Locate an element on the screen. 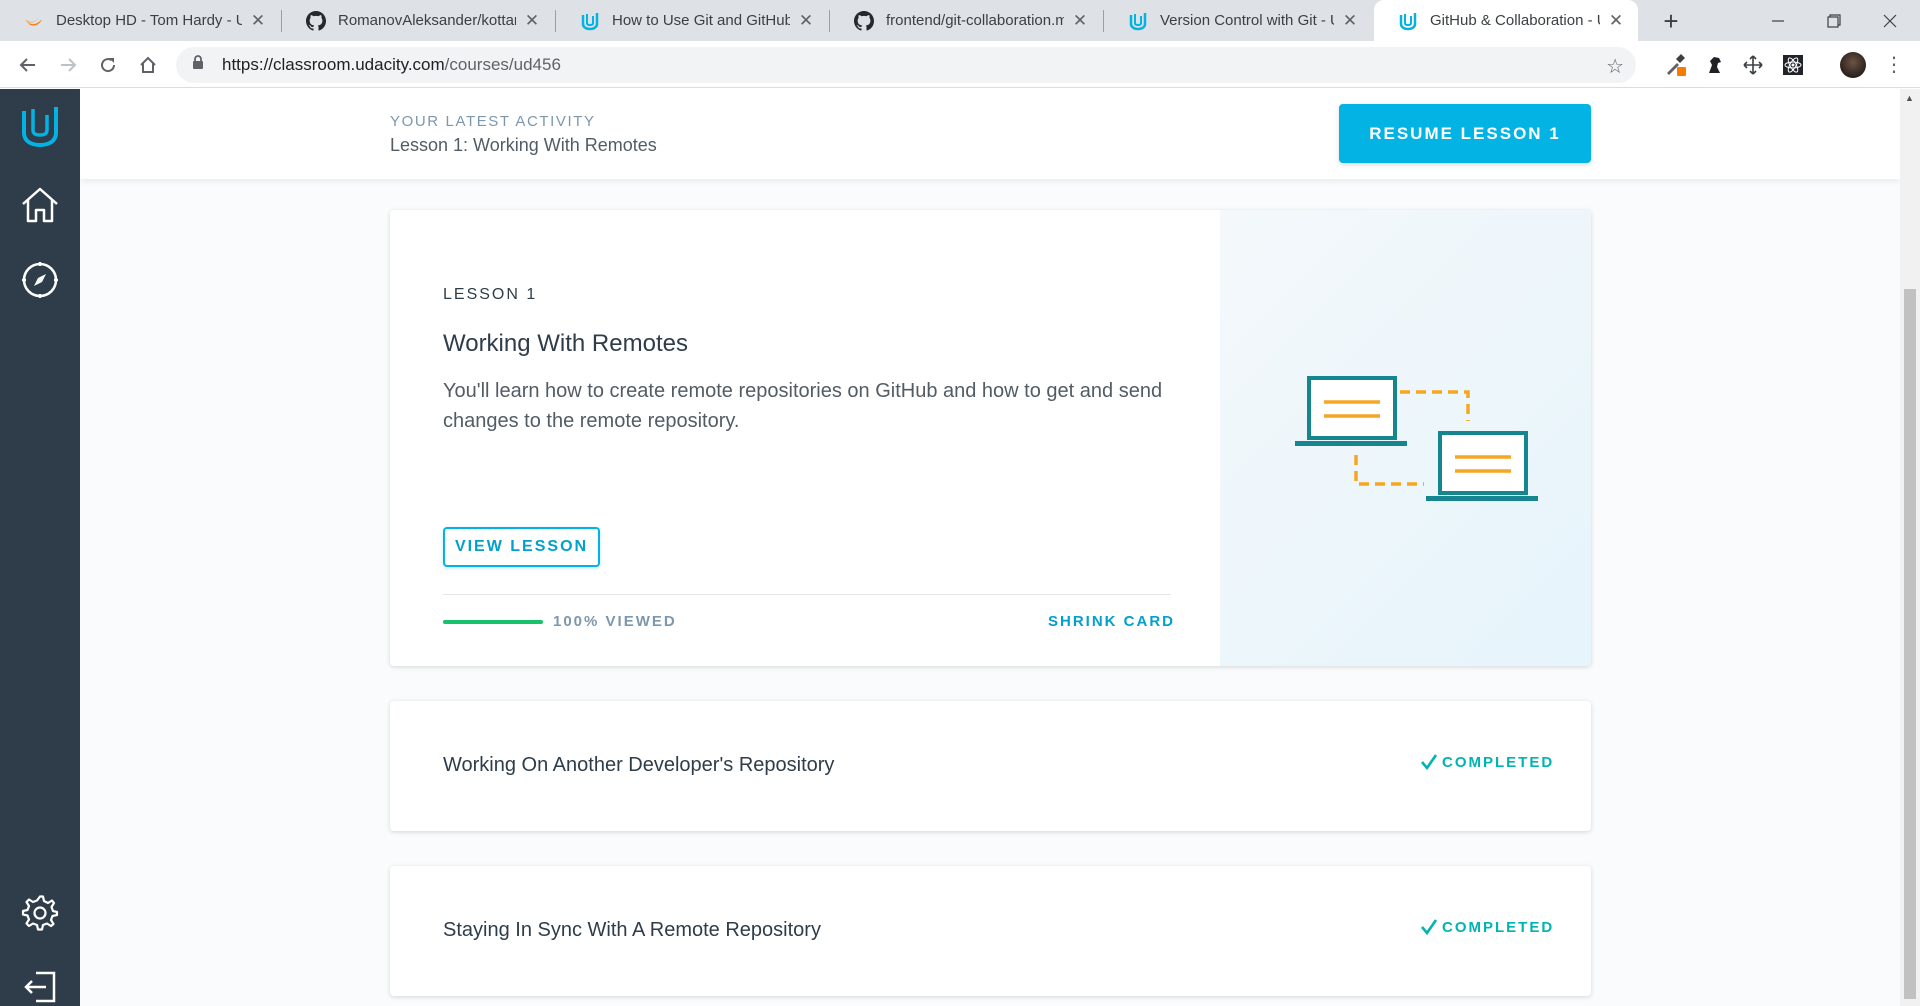 The image size is (1920, 1006). concept-title: Staying In Sync With A Remote Repository is located at coordinates (632, 930).